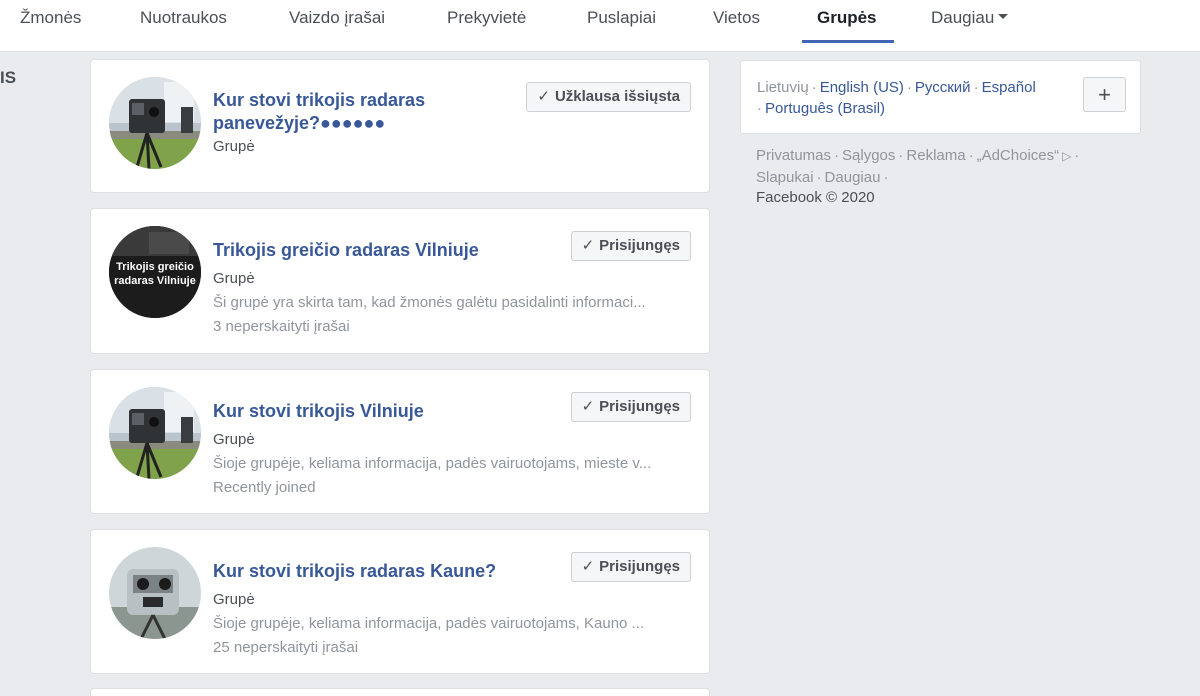  Describe the element at coordinates (825, 108) in the screenshot. I see `language-link-portuguese: Português (Brasil)` at that location.